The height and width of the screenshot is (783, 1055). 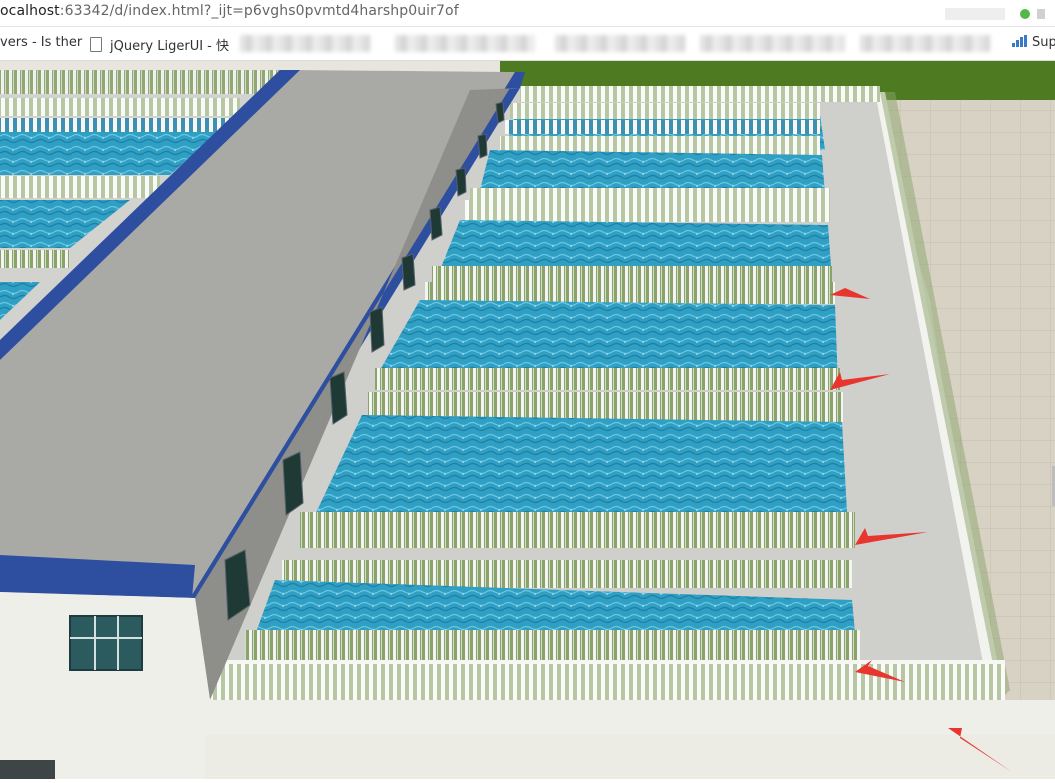 What do you see at coordinates (41, 42) in the screenshot?
I see `bookmark-item: vers - Is ther` at bounding box center [41, 42].